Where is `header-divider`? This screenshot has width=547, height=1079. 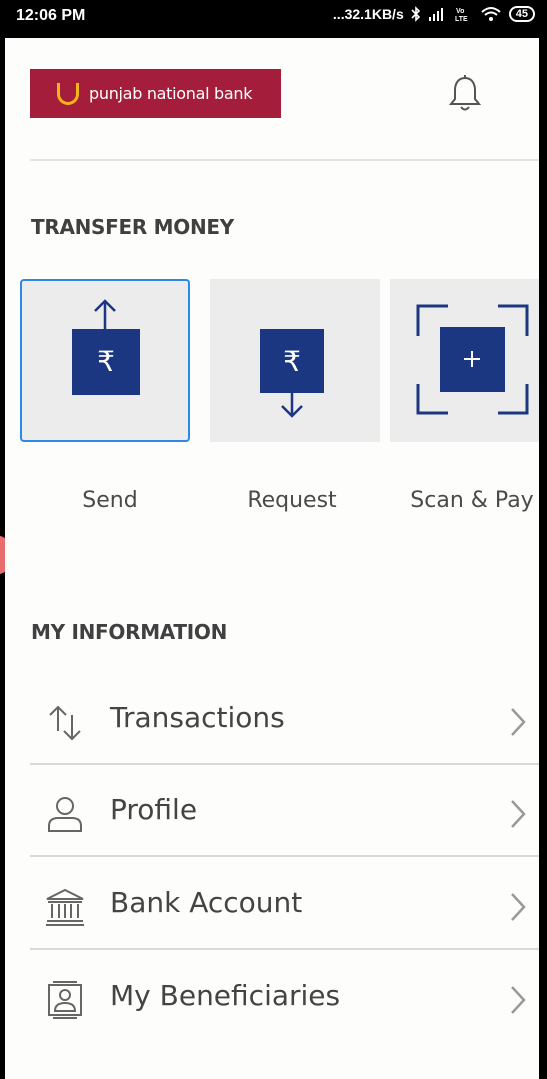 header-divider is located at coordinates (284, 160).